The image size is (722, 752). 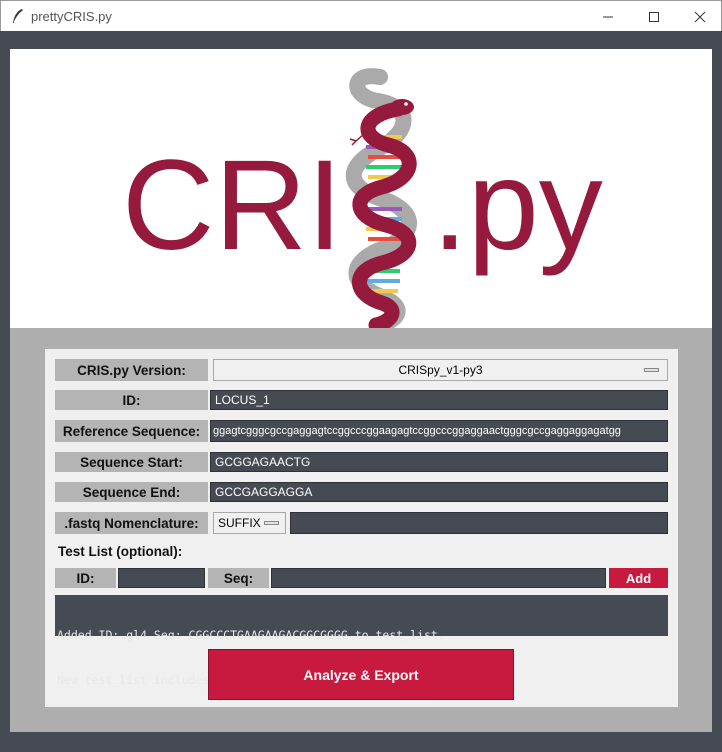 What do you see at coordinates (161, 578) in the screenshot?
I see `test-id-input` at bounding box center [161, 578].